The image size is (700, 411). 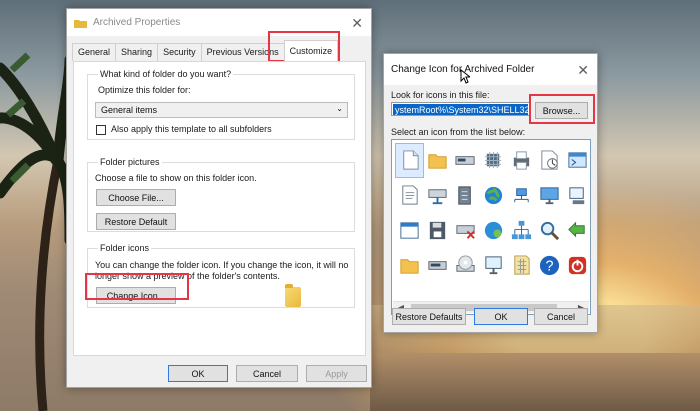 I want to click on display-icon, so click(x=549, y=195).